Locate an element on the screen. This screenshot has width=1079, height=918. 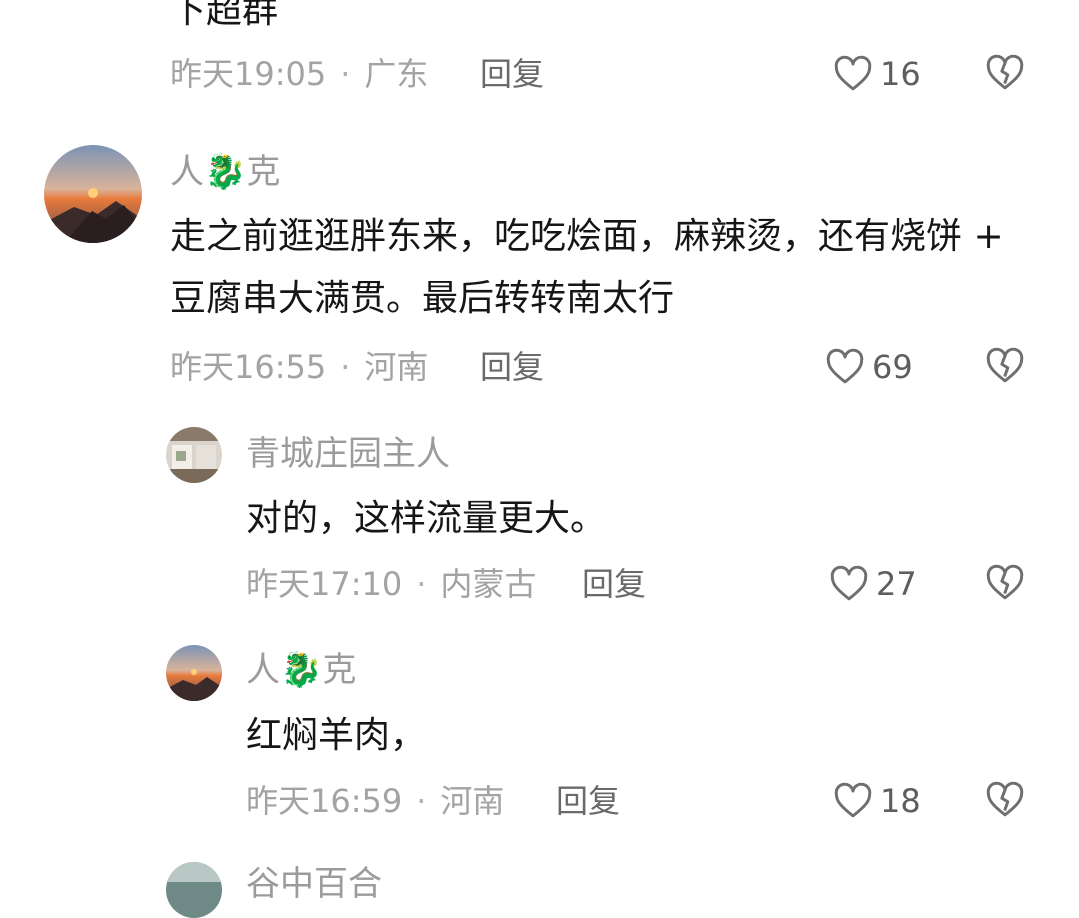
comment-meta: 昨天17:10 · 内蒙古 is located at coordinates (391, 584).